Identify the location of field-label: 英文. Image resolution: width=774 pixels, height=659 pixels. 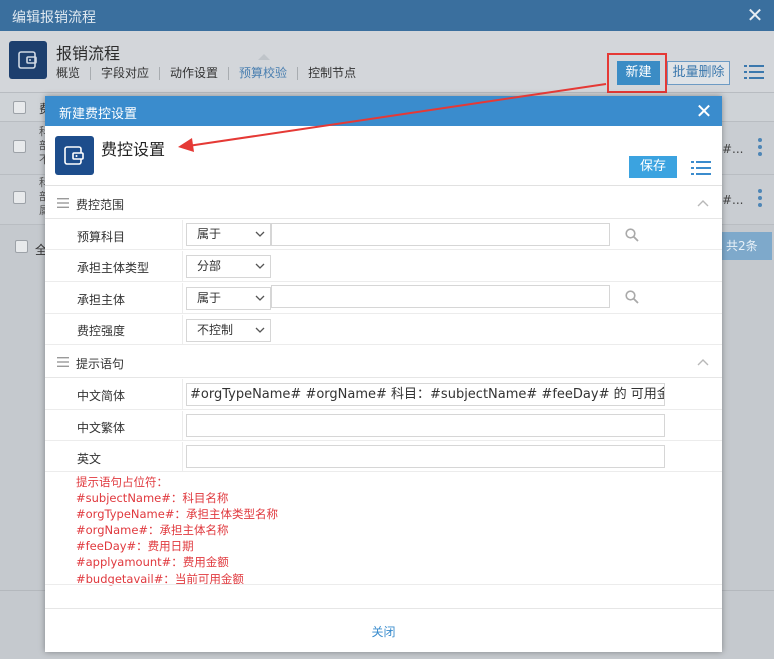
(89, 459).